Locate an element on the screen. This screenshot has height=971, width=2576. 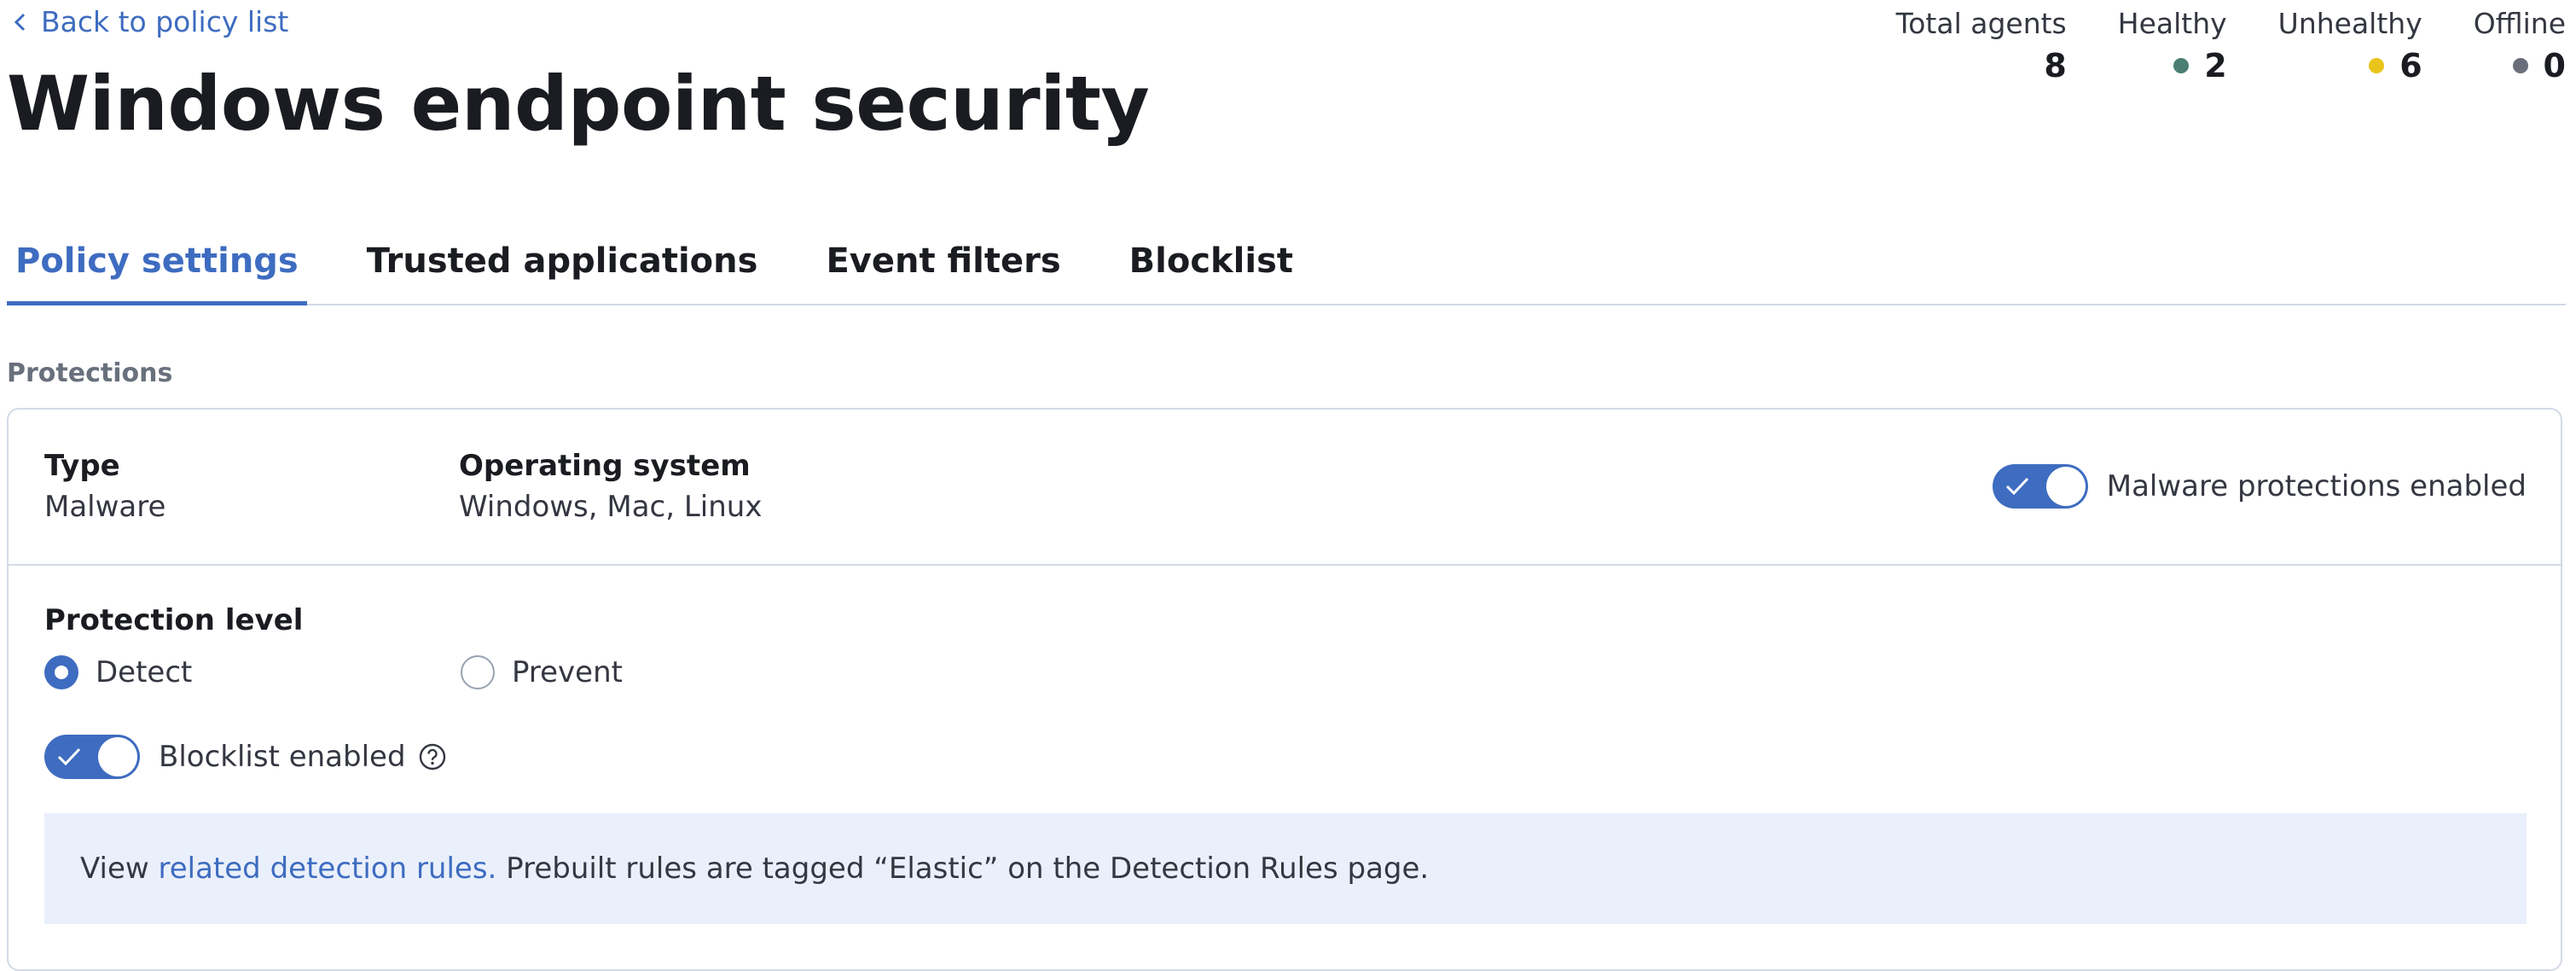
callout-prefix: View is located at coordinates (119, 869).